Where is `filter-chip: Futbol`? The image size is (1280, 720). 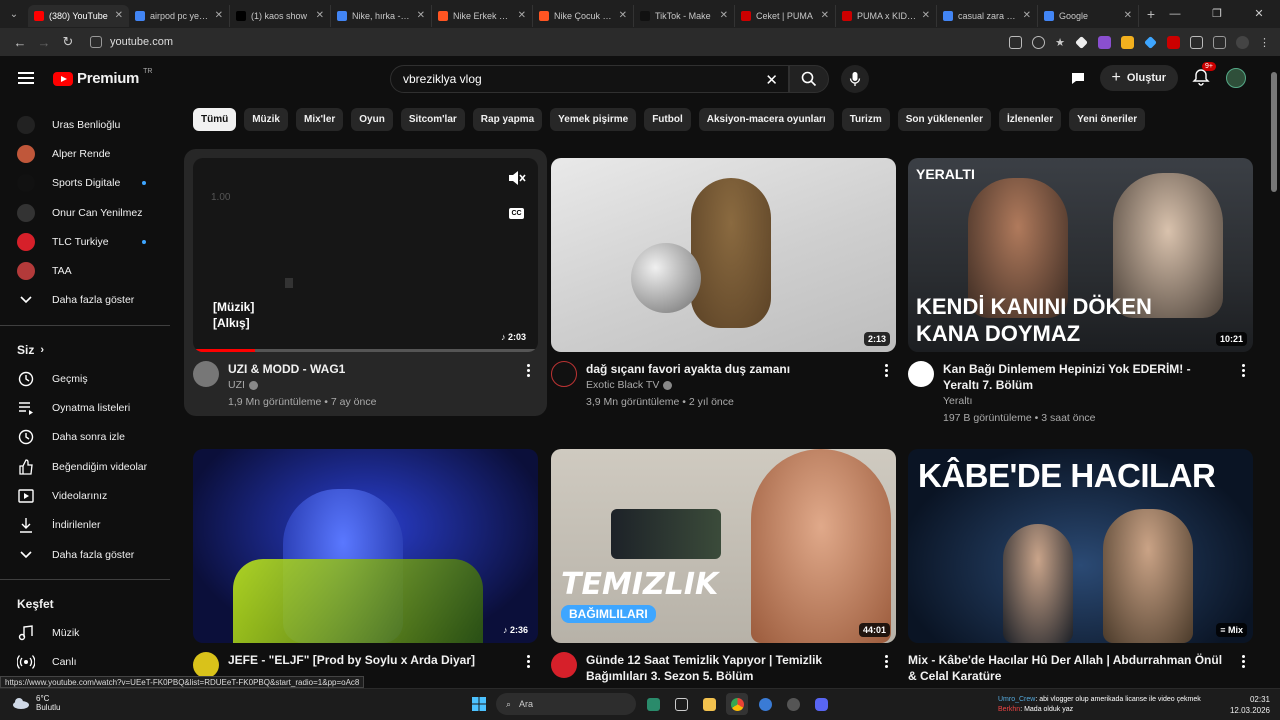
filter-chip: Futbol is located at coordinates (667, 119).